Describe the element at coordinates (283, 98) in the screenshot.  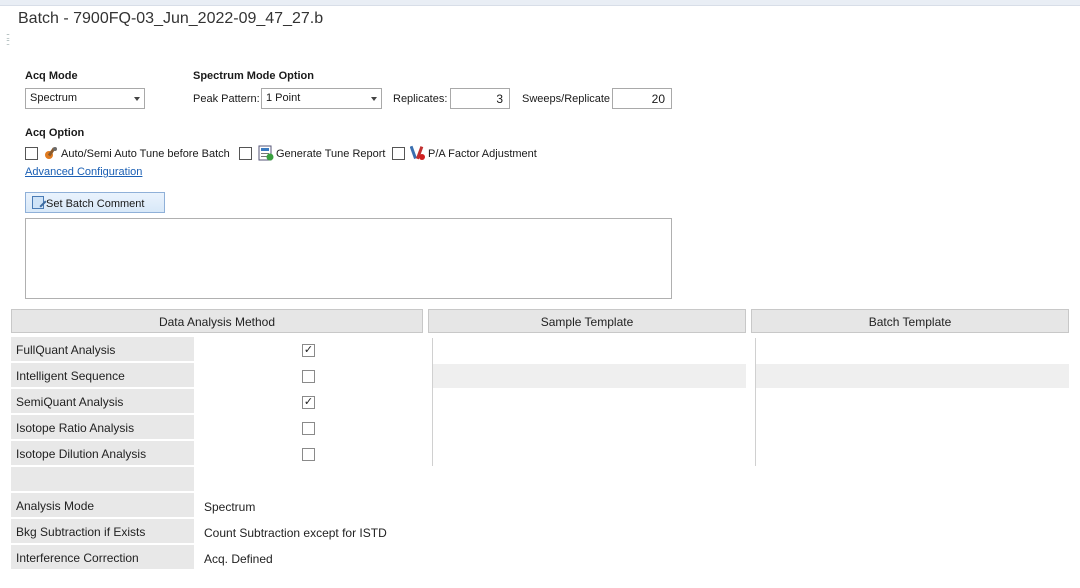
I see `peak-pattern-value: 1 Point` at that location.